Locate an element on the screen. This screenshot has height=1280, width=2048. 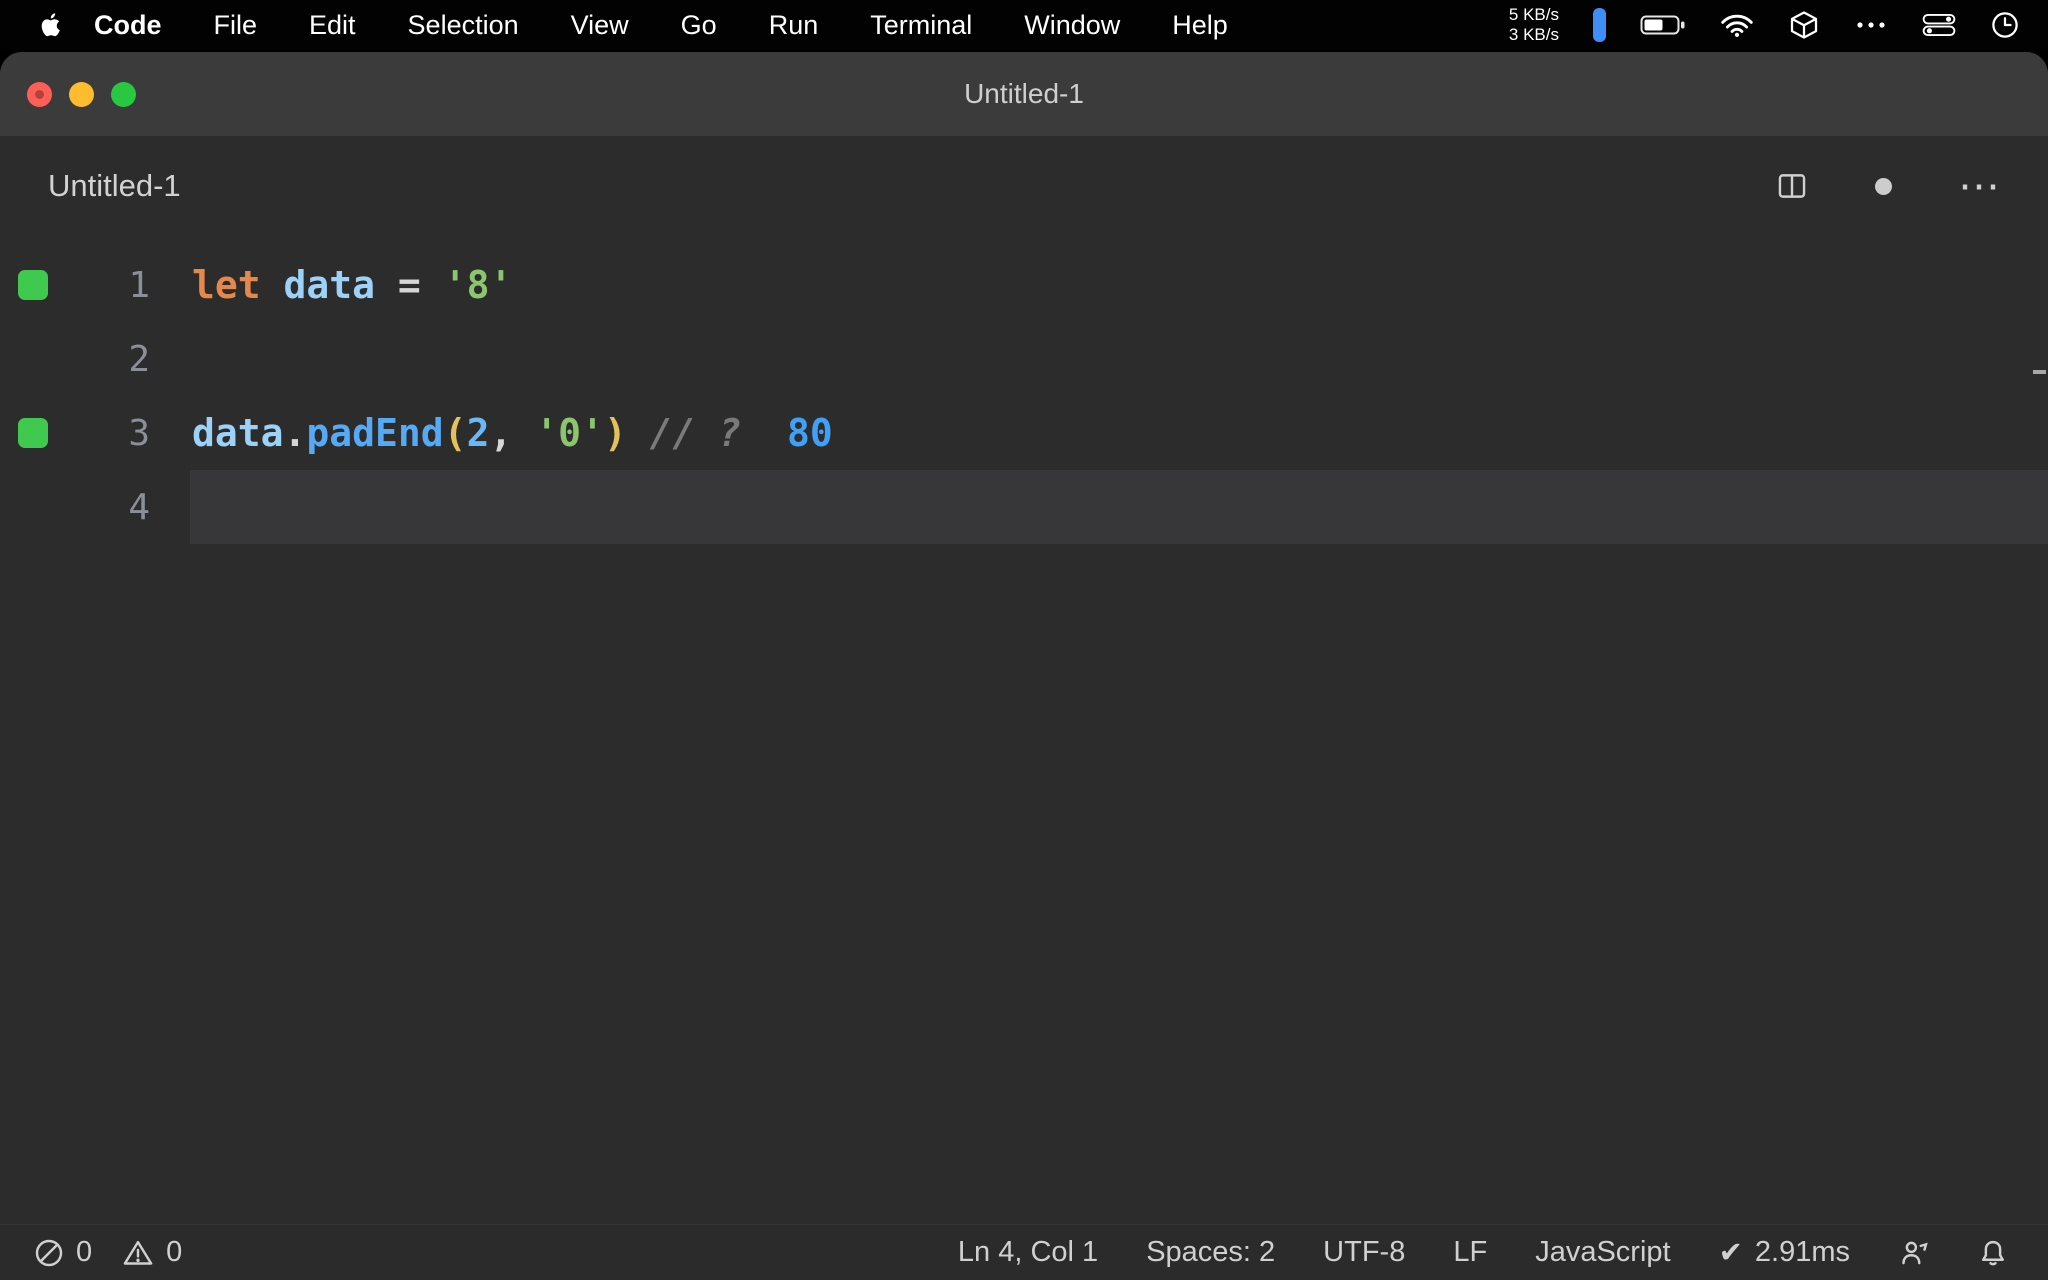
more-actions-icon: ⋯ is located at coordinates (1980, 186).